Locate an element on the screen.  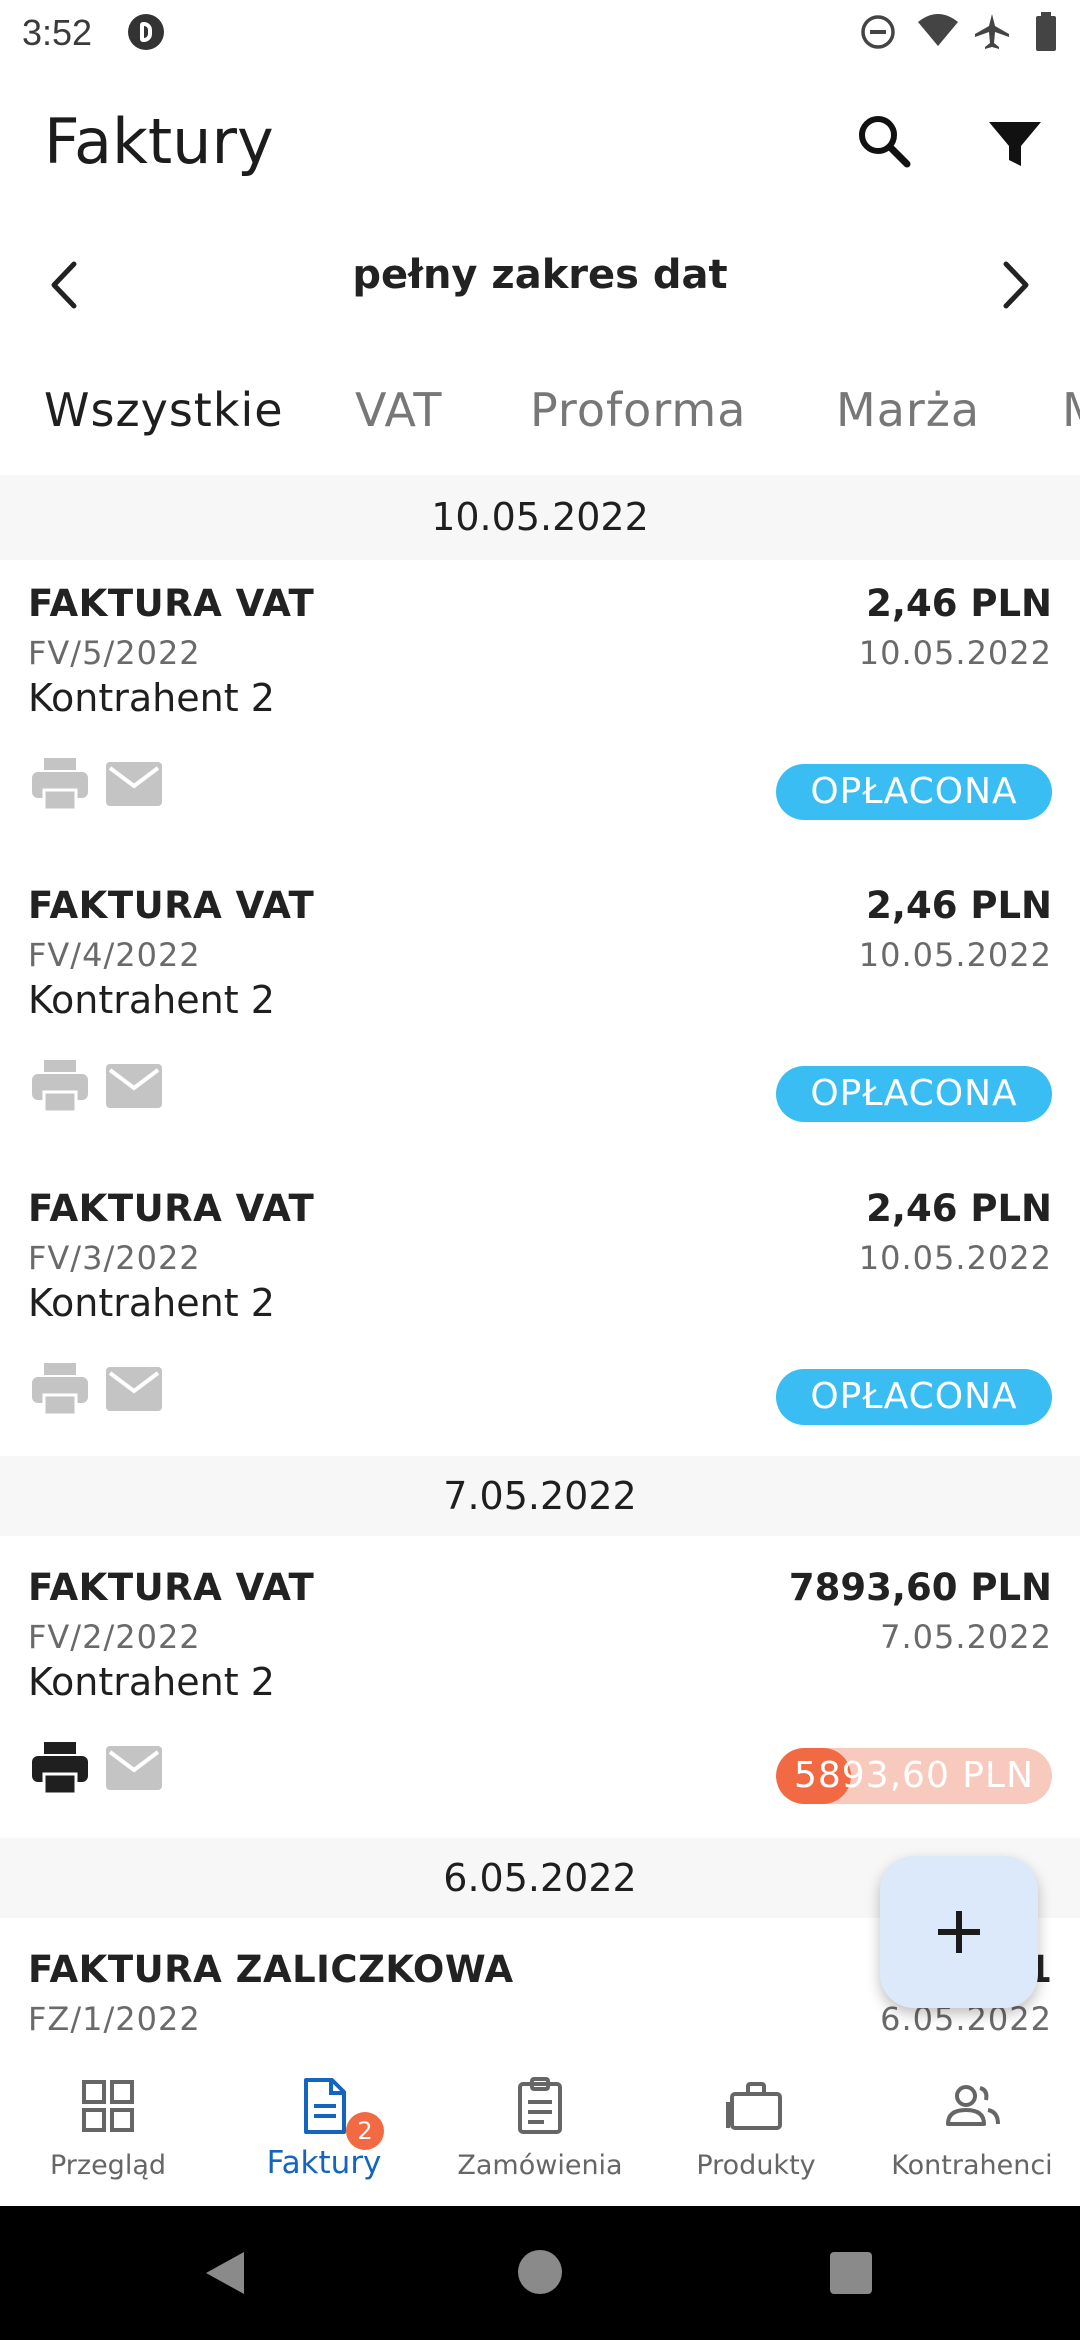
nav-item-zamowienia: Zamówienia is located at coordinates (540, 2128).